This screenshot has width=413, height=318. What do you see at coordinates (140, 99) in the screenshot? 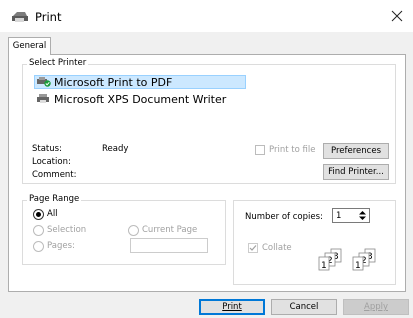
I see `printer-name: Microsoft XPS Document Writer` at bounding box center [140, 99].